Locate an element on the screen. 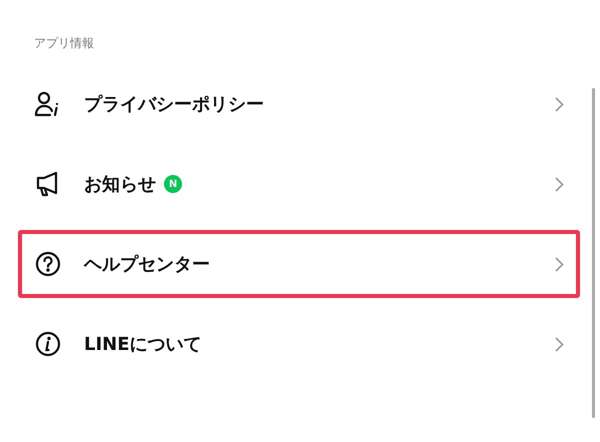 The width and height of the screenshot is (600, 442). info-icon is located at coordinates (48, 344).